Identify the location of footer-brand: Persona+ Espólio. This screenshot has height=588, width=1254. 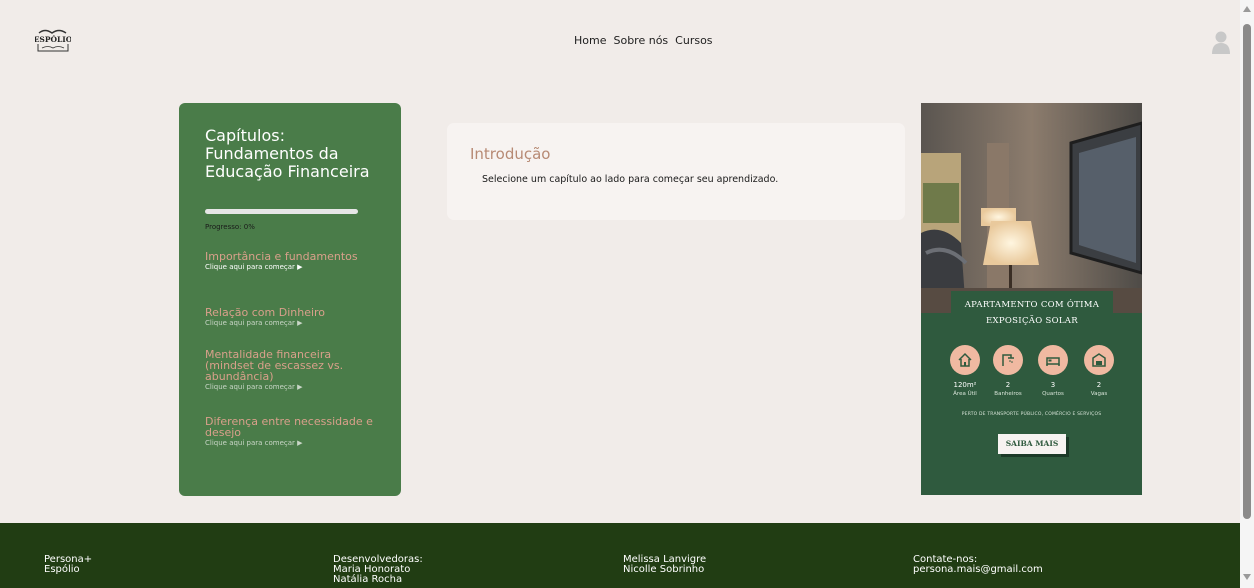
(68, 565).